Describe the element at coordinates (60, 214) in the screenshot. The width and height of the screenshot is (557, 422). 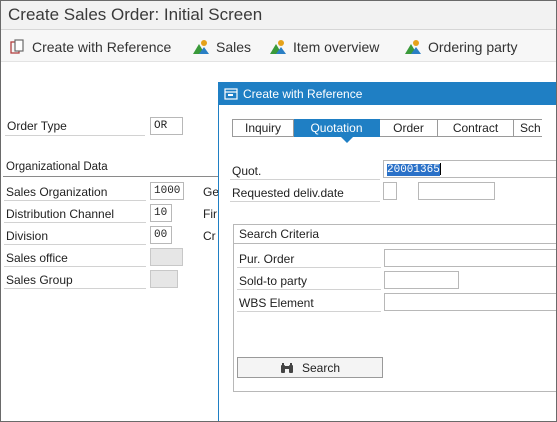
I see `dist-channel-label: Distribution Channel` at that location.